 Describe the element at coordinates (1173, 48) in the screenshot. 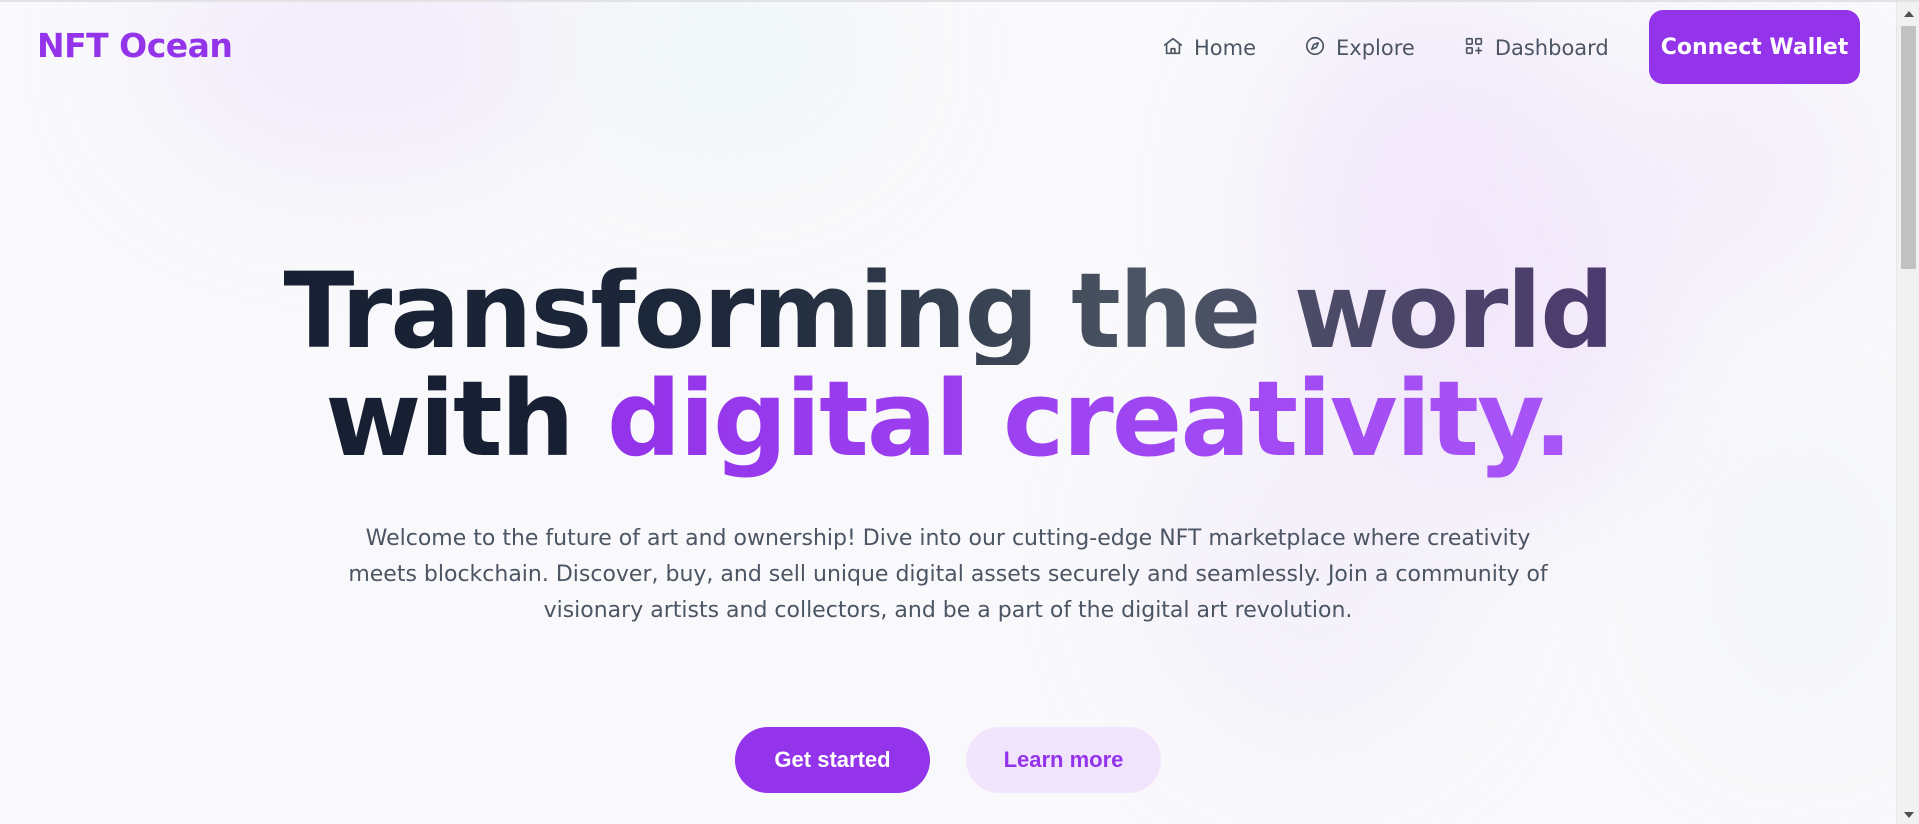

I see `home-icon` at that location.